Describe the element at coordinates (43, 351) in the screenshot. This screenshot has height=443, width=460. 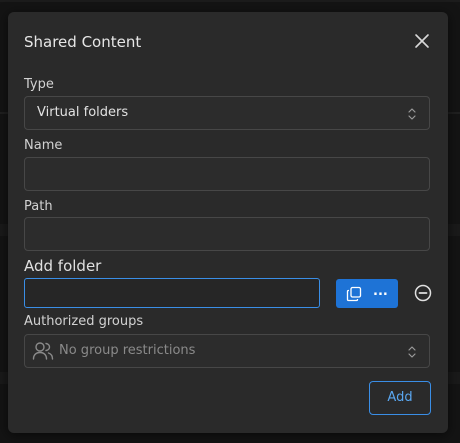
I see `users-icon` at that location.